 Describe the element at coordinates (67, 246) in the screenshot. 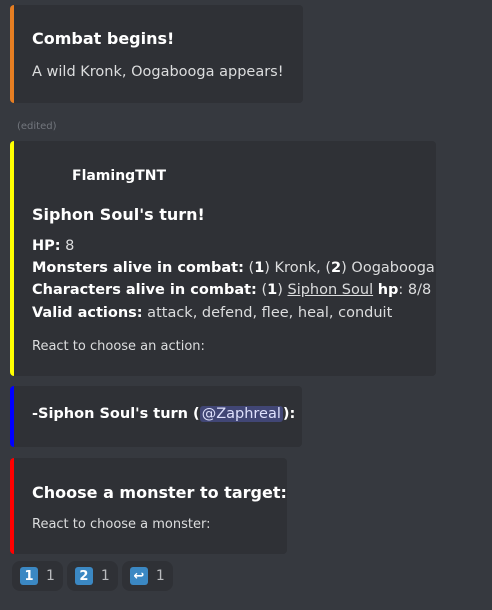

I see `hp-value: 8` at that location.